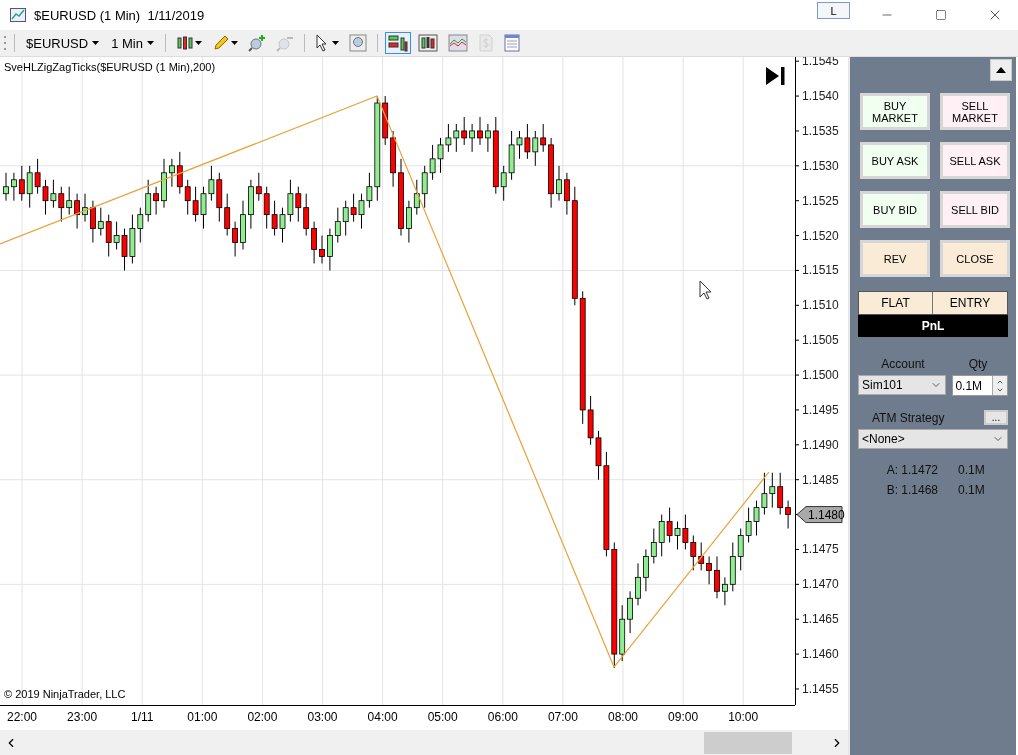 This screenshot has height=755, width=1018. Describe the element at coordinates (895, 209) in the screenshot. I see `order-button: BUY BID` at that location.